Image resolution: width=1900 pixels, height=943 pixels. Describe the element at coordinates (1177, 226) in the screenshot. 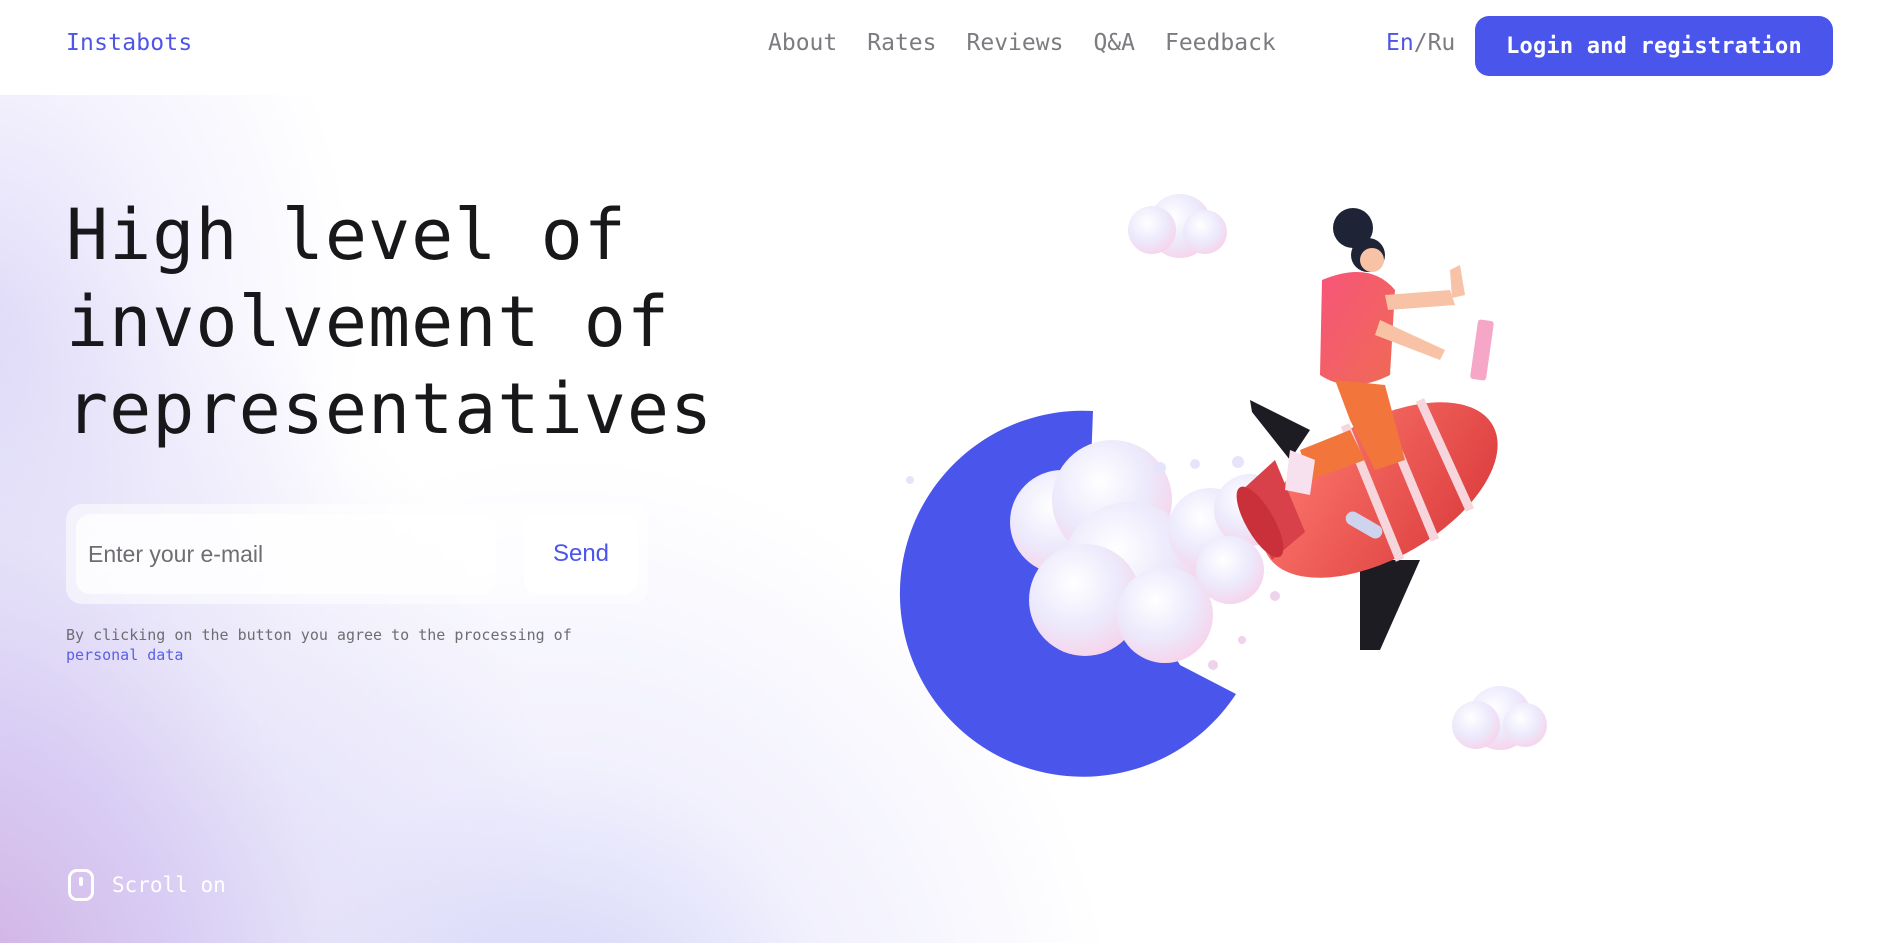

I see `cloud-top` at that location.